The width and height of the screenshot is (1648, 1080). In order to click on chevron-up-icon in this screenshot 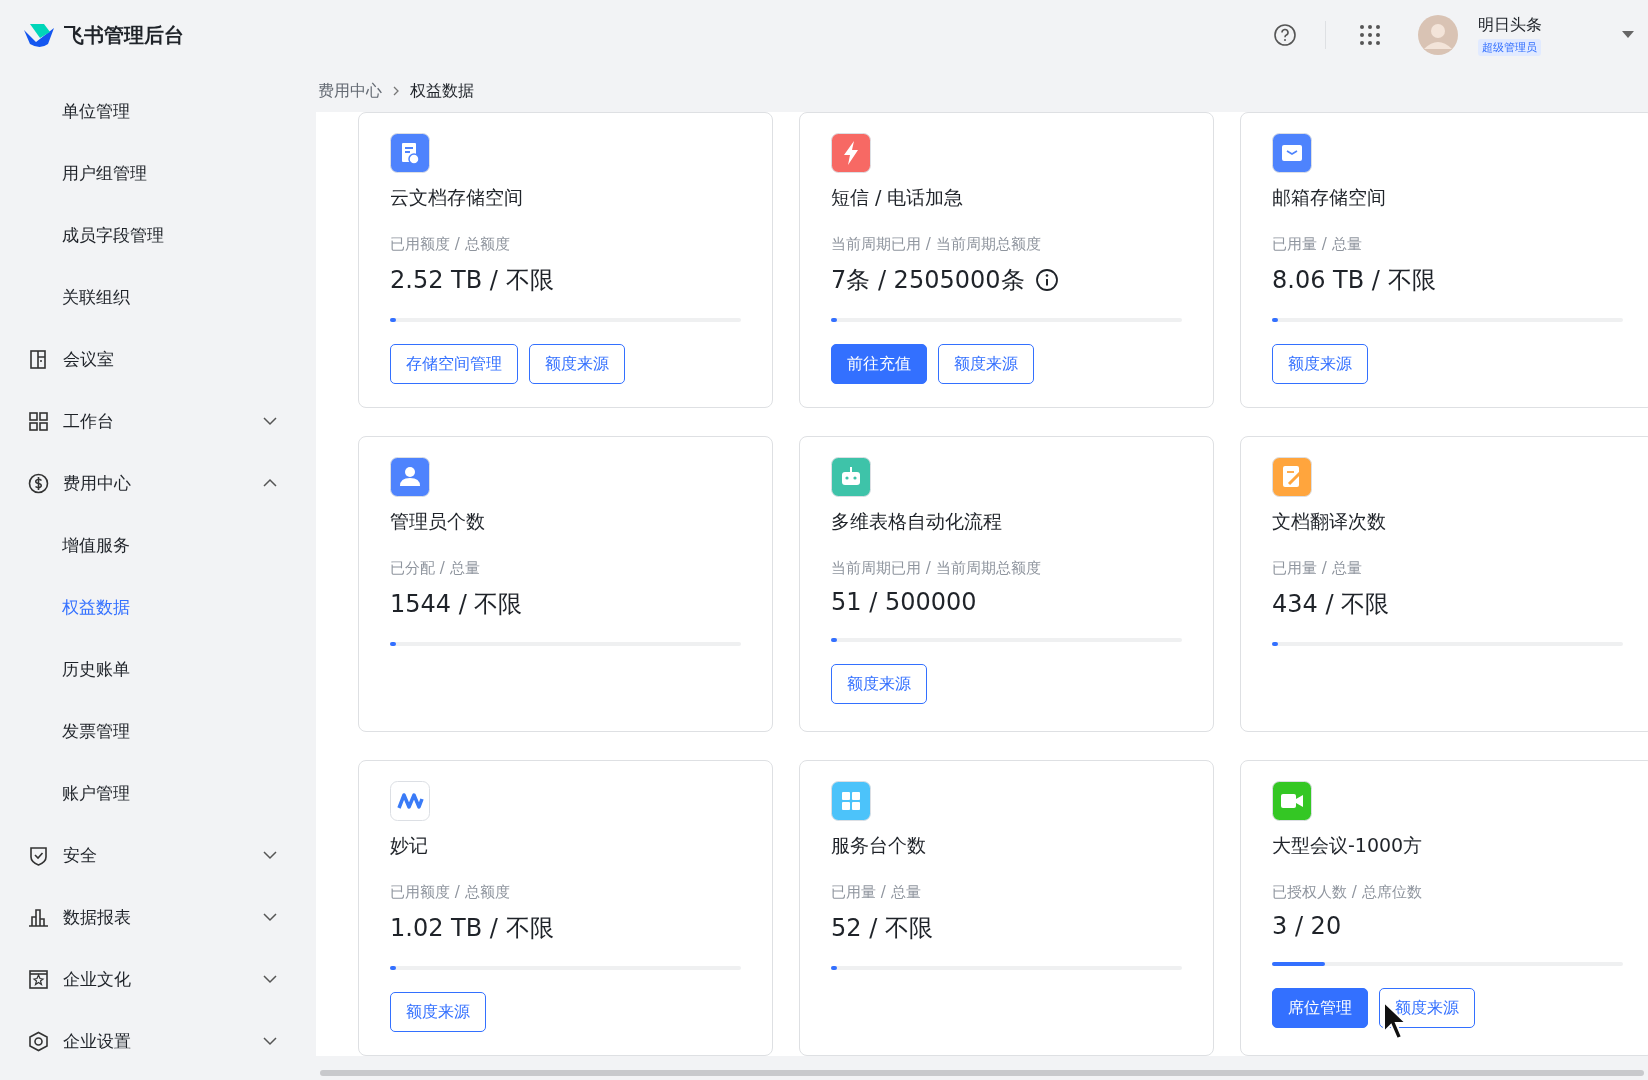, I will do `click(270, 483)`.